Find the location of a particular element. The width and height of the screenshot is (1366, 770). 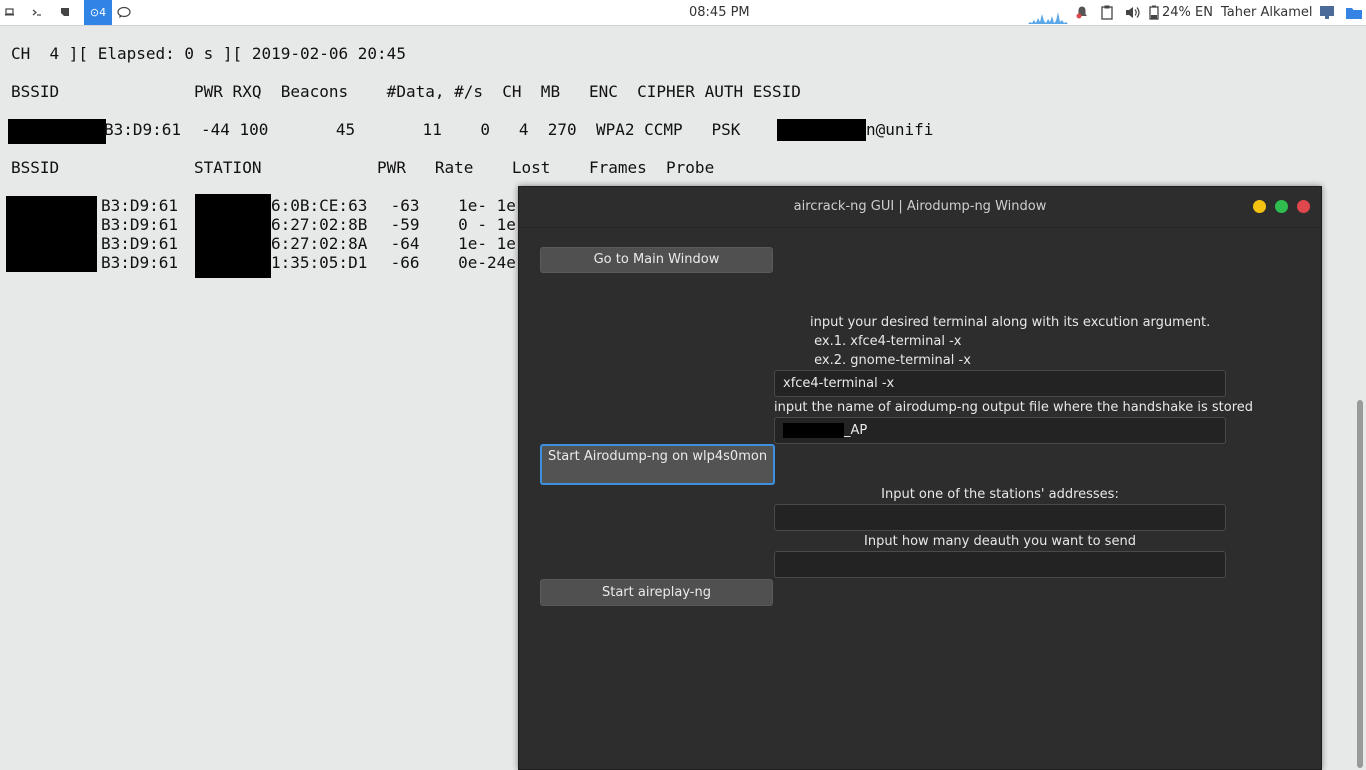

window-titlebar: aircrack-ng GUI | Airodump-ng Window is located at coordinates (920, 207).